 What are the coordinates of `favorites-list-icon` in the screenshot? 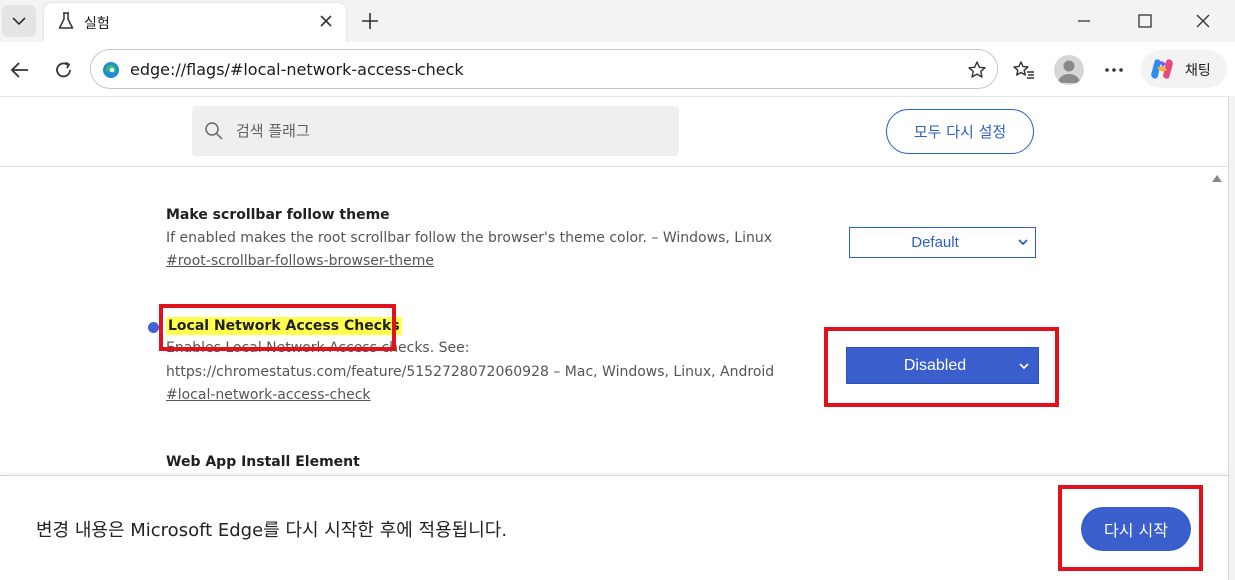 It's located at (1023, 70).